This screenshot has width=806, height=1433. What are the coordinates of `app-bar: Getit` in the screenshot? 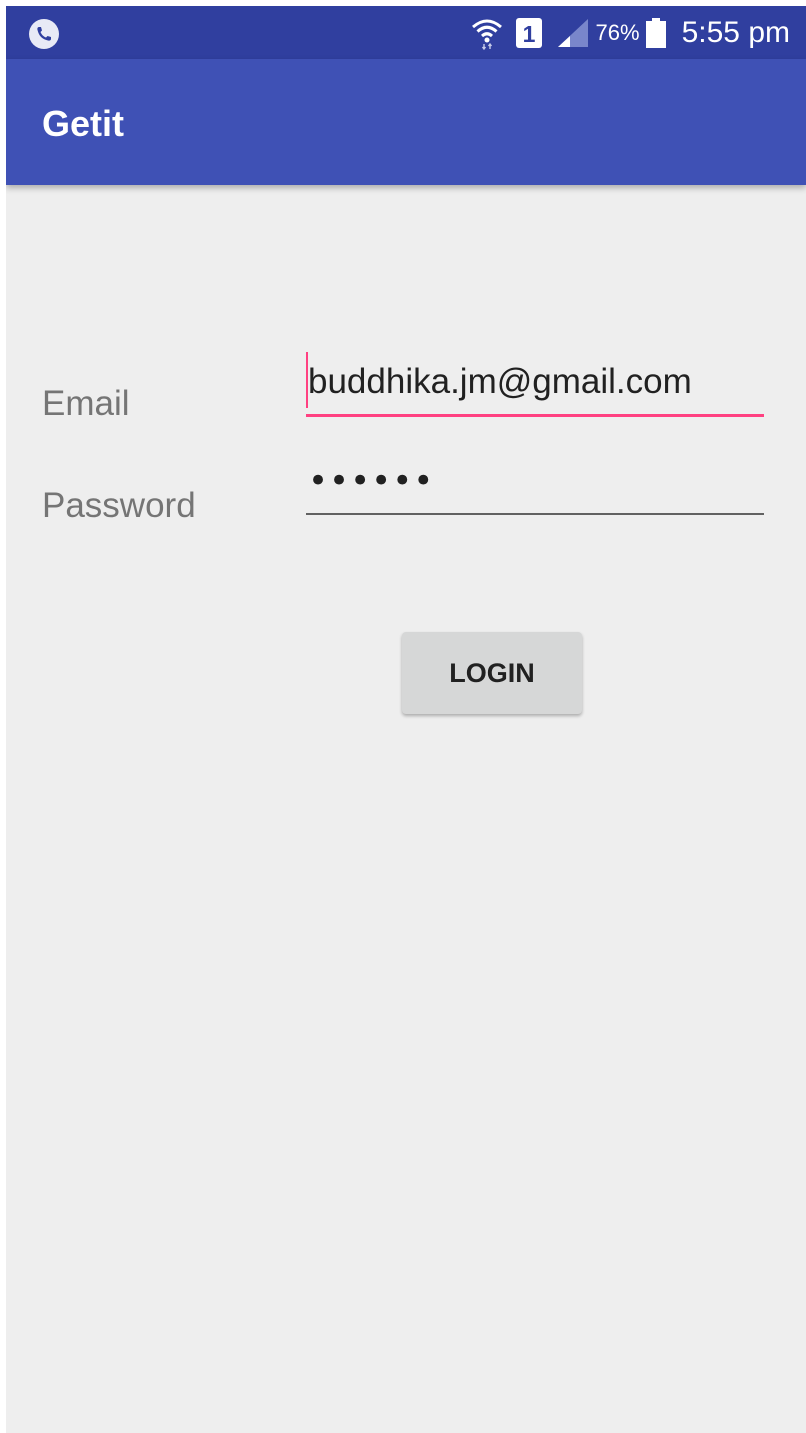 It's located at (406, 122).